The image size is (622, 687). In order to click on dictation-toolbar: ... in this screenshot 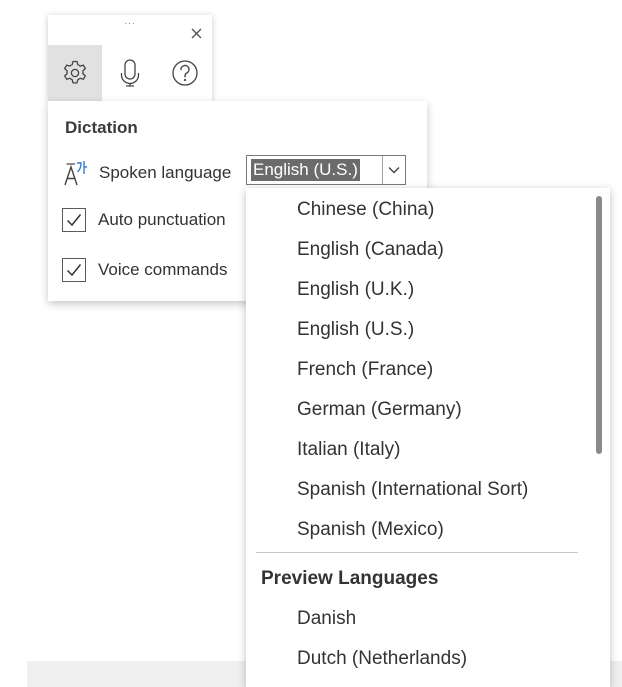, I will do `click(130, 58)`.